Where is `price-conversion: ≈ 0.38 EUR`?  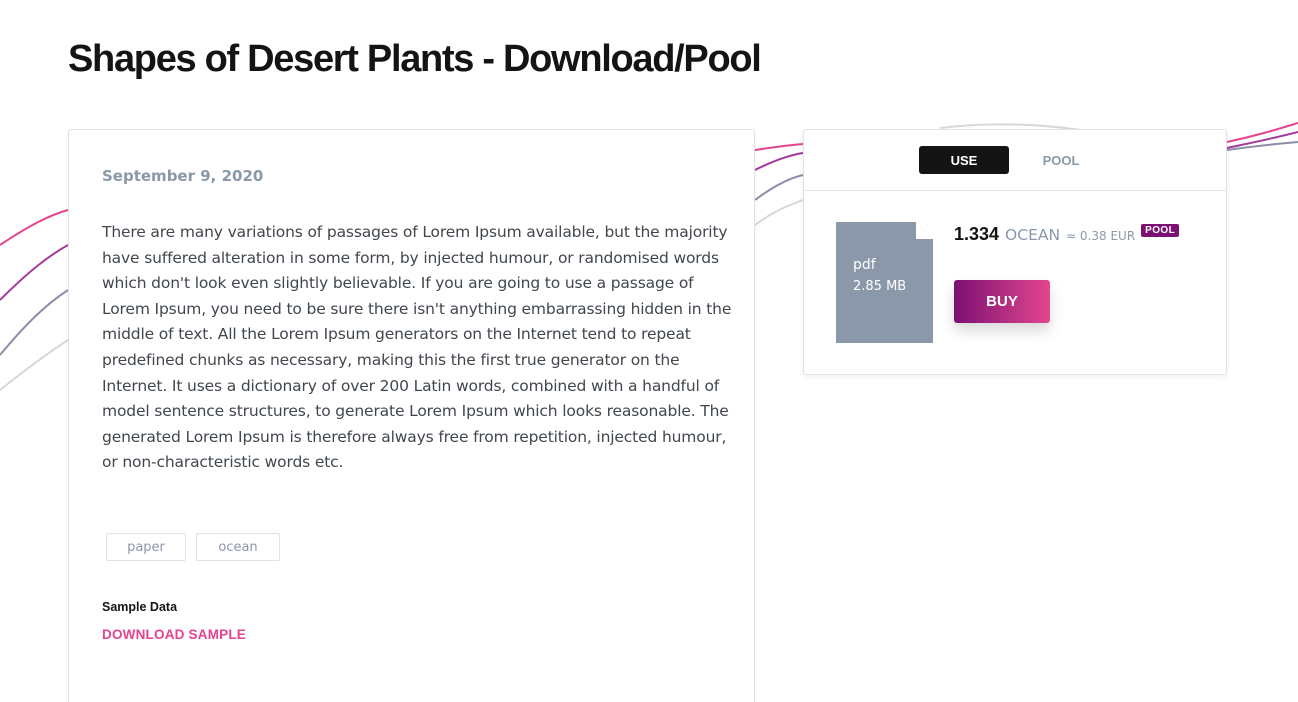
price-conversion: ≈ 0.38 EUR is located at coordinates (1101, 236).